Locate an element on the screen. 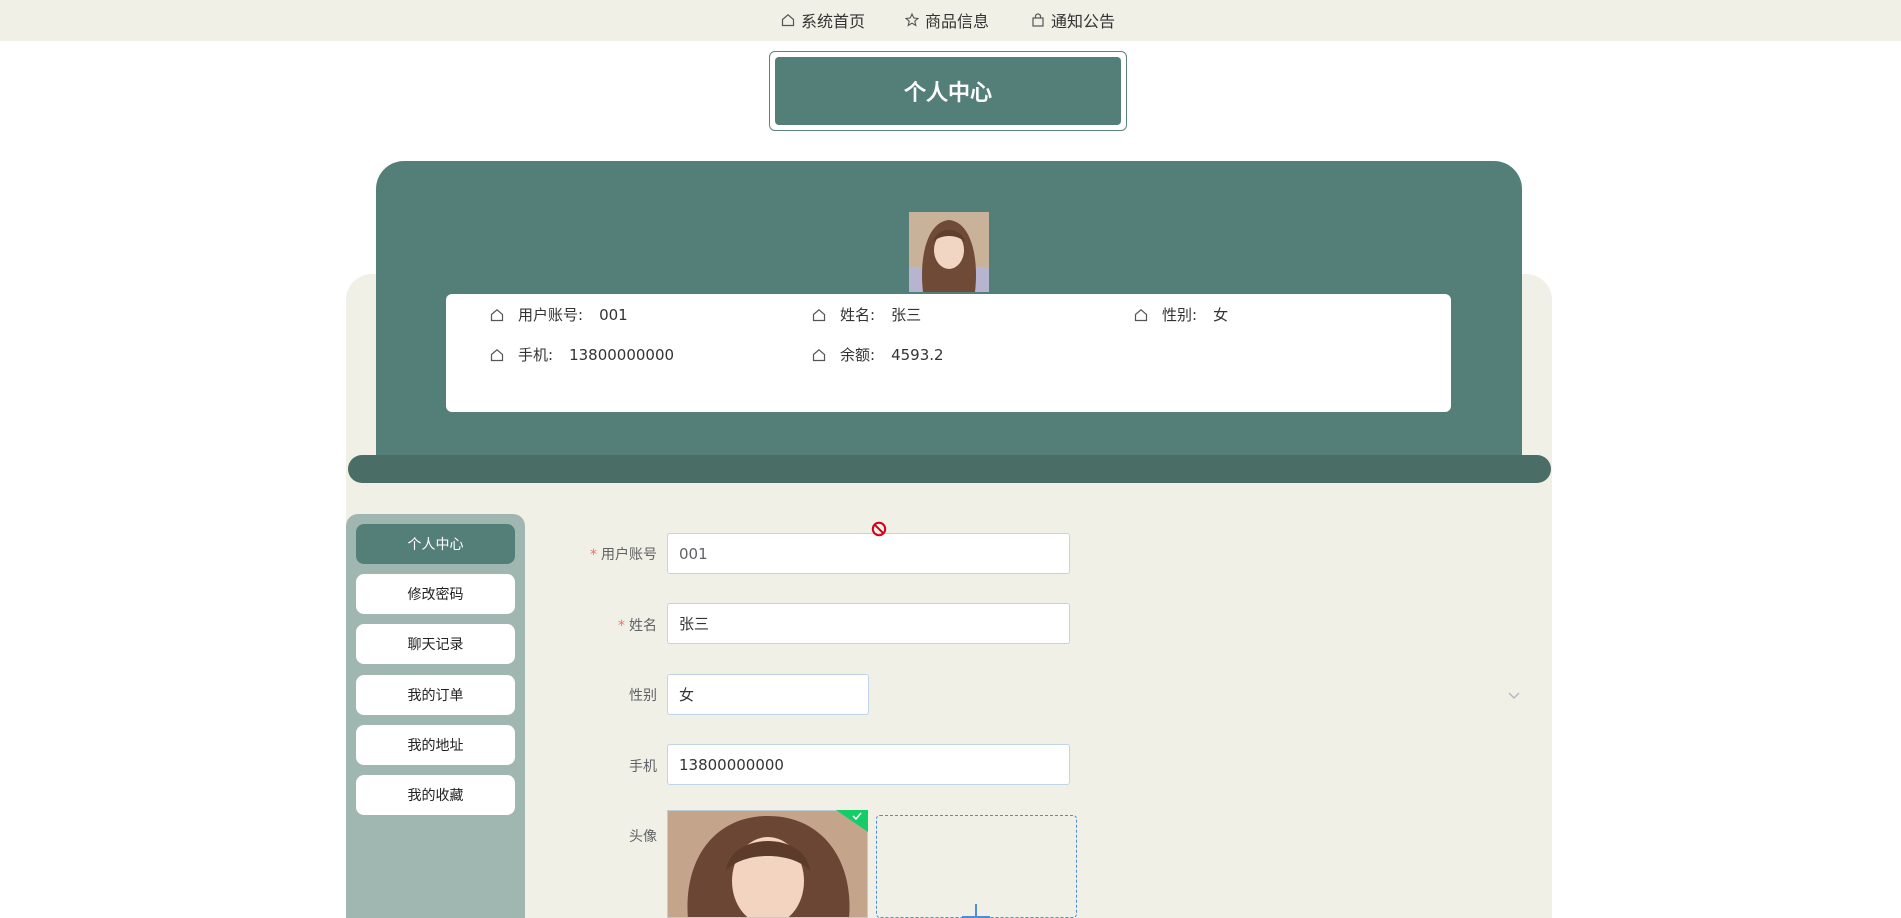  info-name: 姓名: 张三 is located at coordinates (866, 314).